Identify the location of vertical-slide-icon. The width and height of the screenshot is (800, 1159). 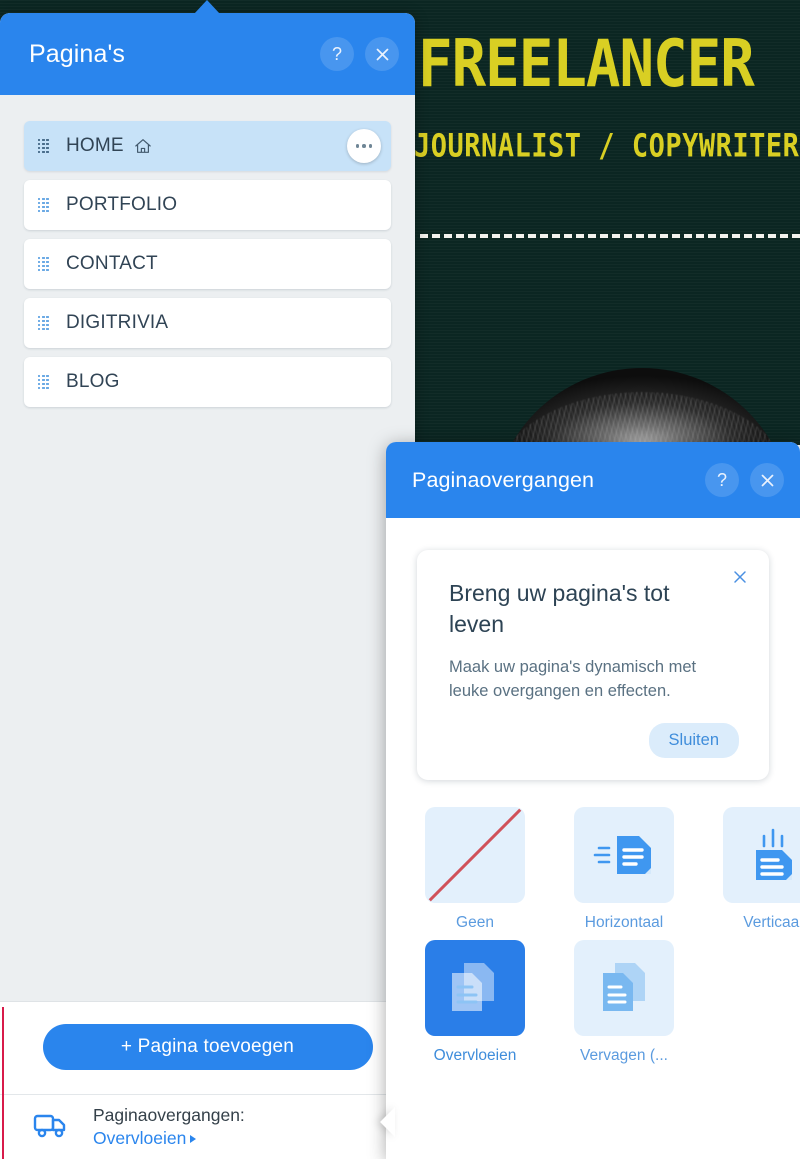
(774, 854).